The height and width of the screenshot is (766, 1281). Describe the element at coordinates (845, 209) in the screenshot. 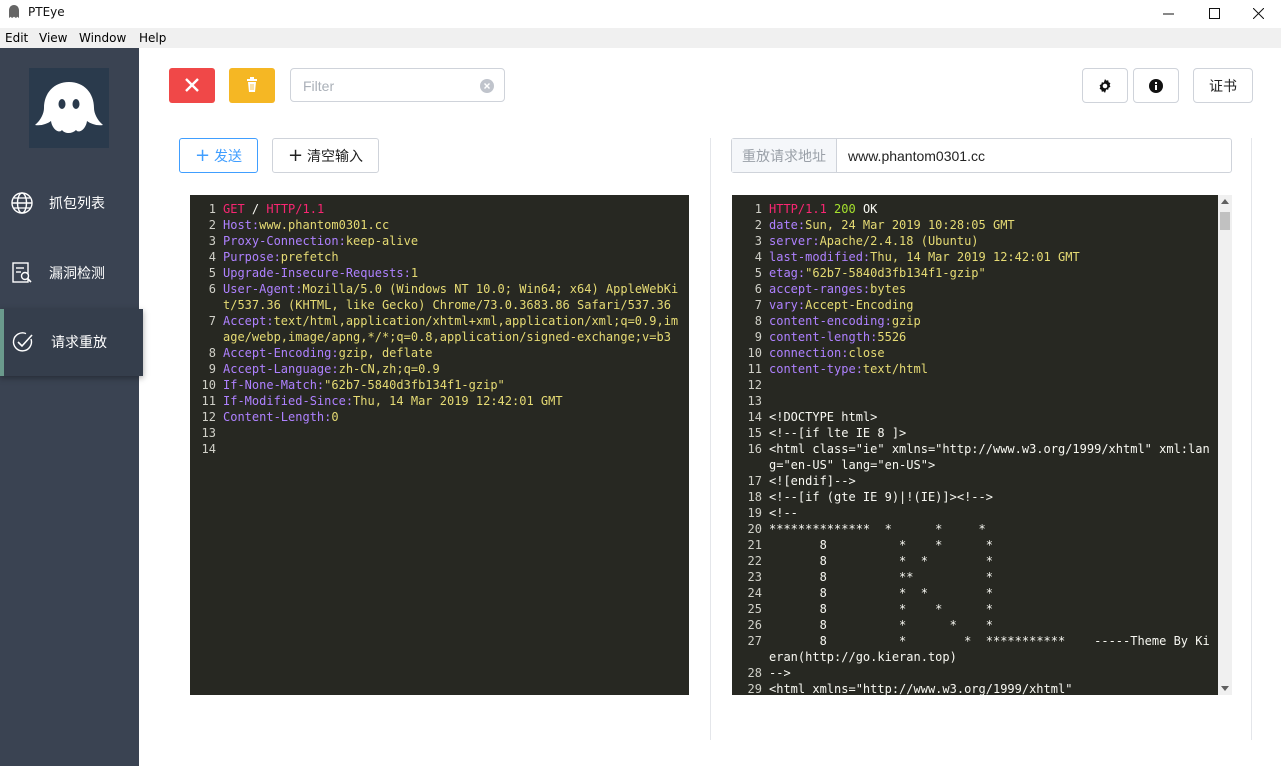

I see `code-token: 200` at that location.